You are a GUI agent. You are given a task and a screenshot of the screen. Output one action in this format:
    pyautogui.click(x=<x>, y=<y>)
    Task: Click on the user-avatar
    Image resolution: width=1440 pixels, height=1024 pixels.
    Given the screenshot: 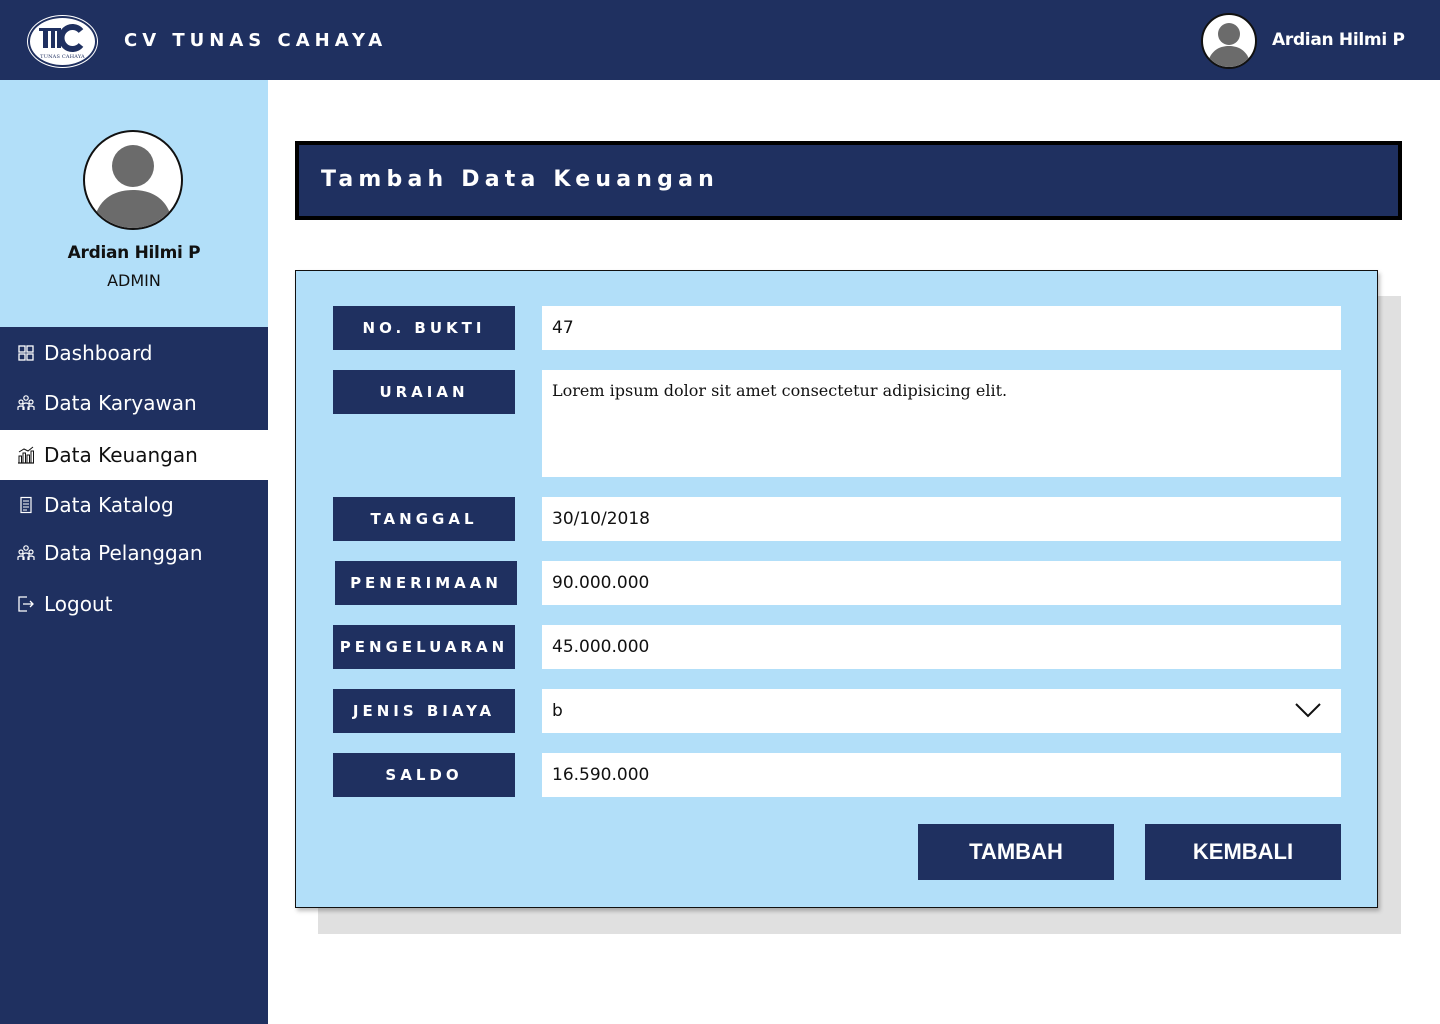 What is the action you would take?
    pyautogui.click(x=1229, y=41)
    